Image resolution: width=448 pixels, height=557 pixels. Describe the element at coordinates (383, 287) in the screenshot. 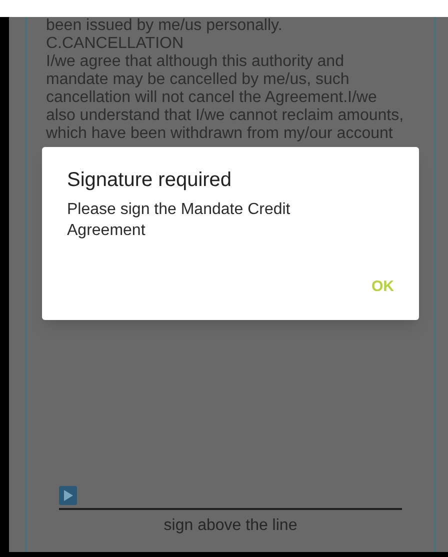

I see `ok-button: OK` at that location.